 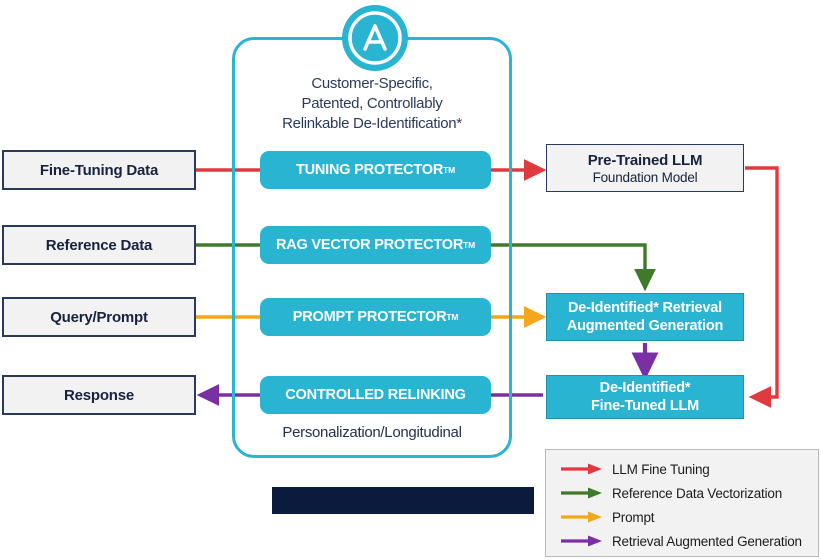 I want to click on input-label: Reference Data, so click(x=99, y=245).